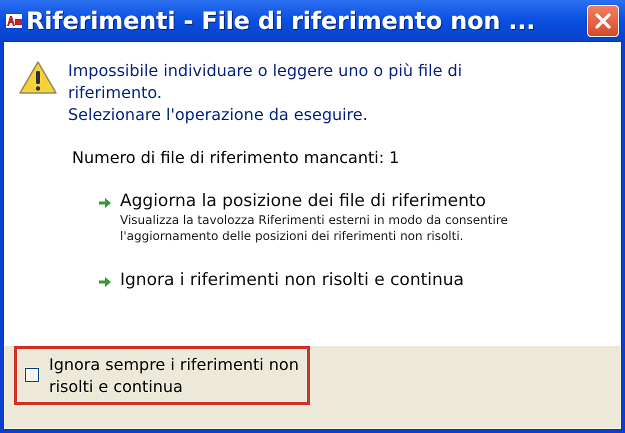  What do you see at coordinates (292, 280) in the screenshot?
I see `option-link: Ignora i riferimenti non risolti e continua` at bounding box center [292, 280].